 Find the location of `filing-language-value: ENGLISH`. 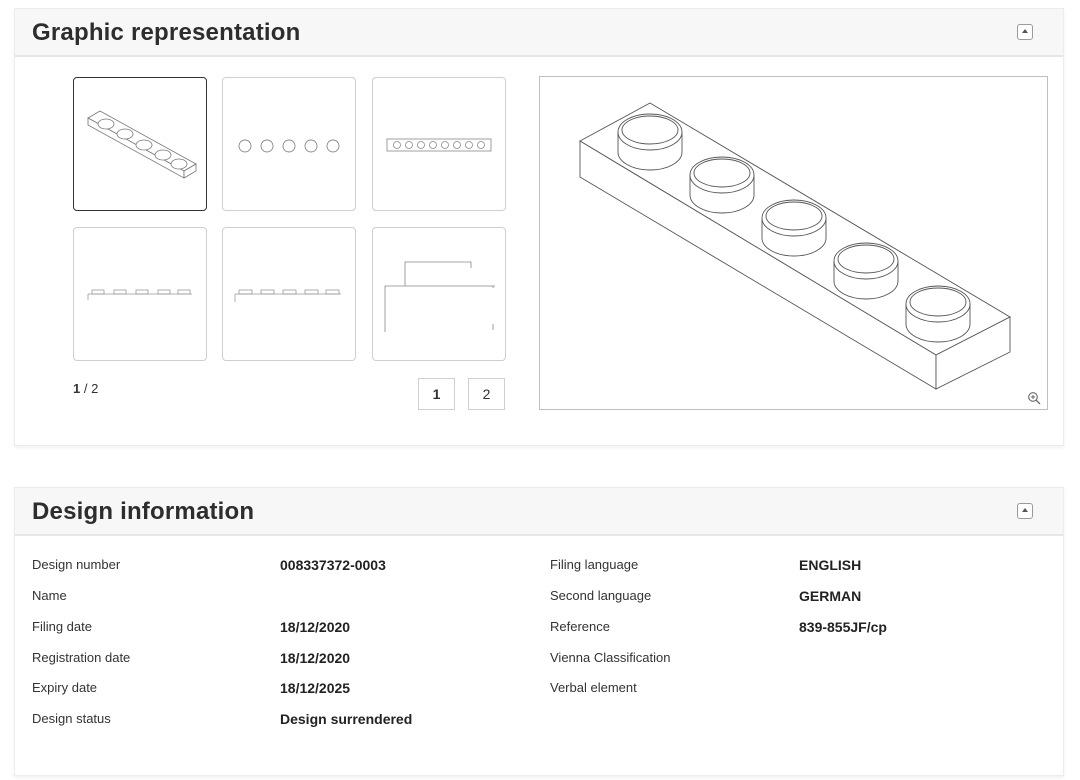

filing-language-value: ENGLISH is located at coordinates (830, 565).